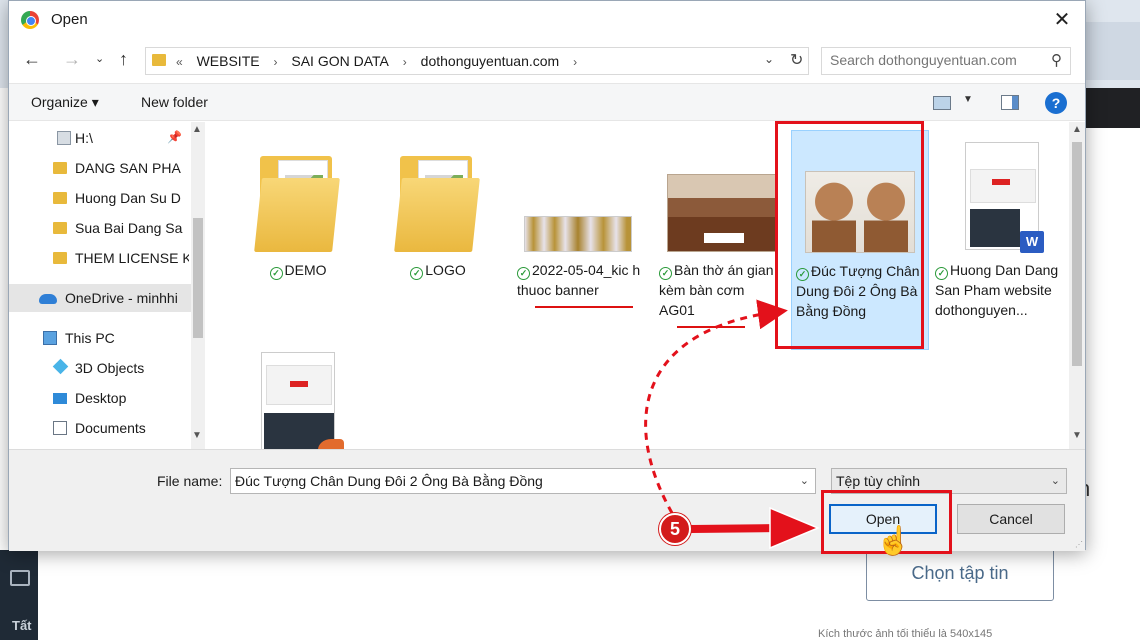  I want to click on file-tile-document, so click(298, 289).